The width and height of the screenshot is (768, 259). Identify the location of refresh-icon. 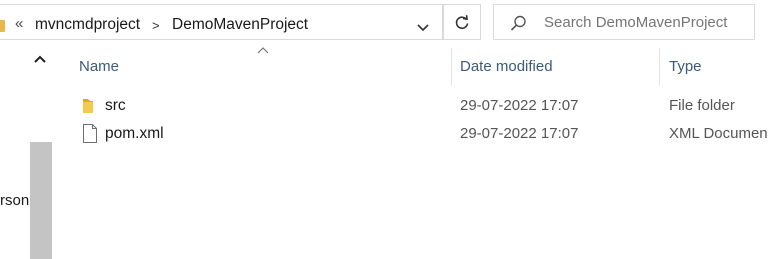
(462, 22).